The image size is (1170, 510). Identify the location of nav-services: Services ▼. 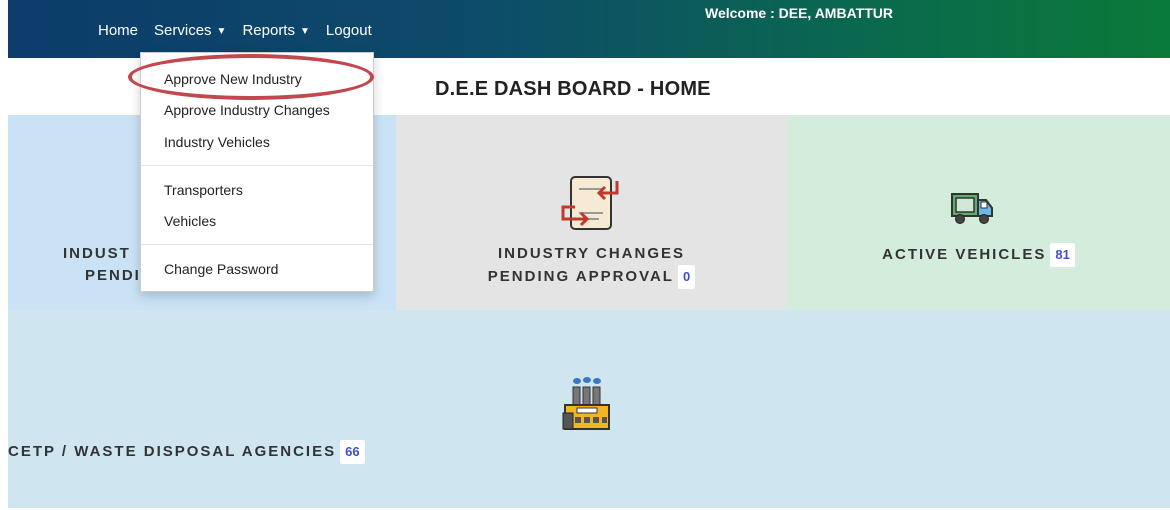
(190, 30).